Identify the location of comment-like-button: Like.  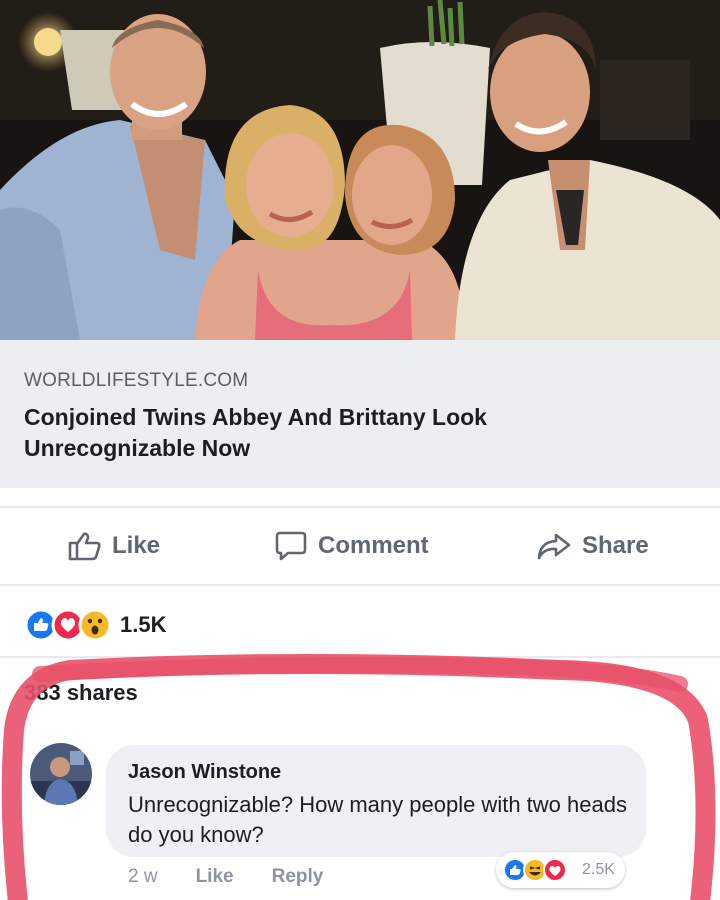
(215, 877).